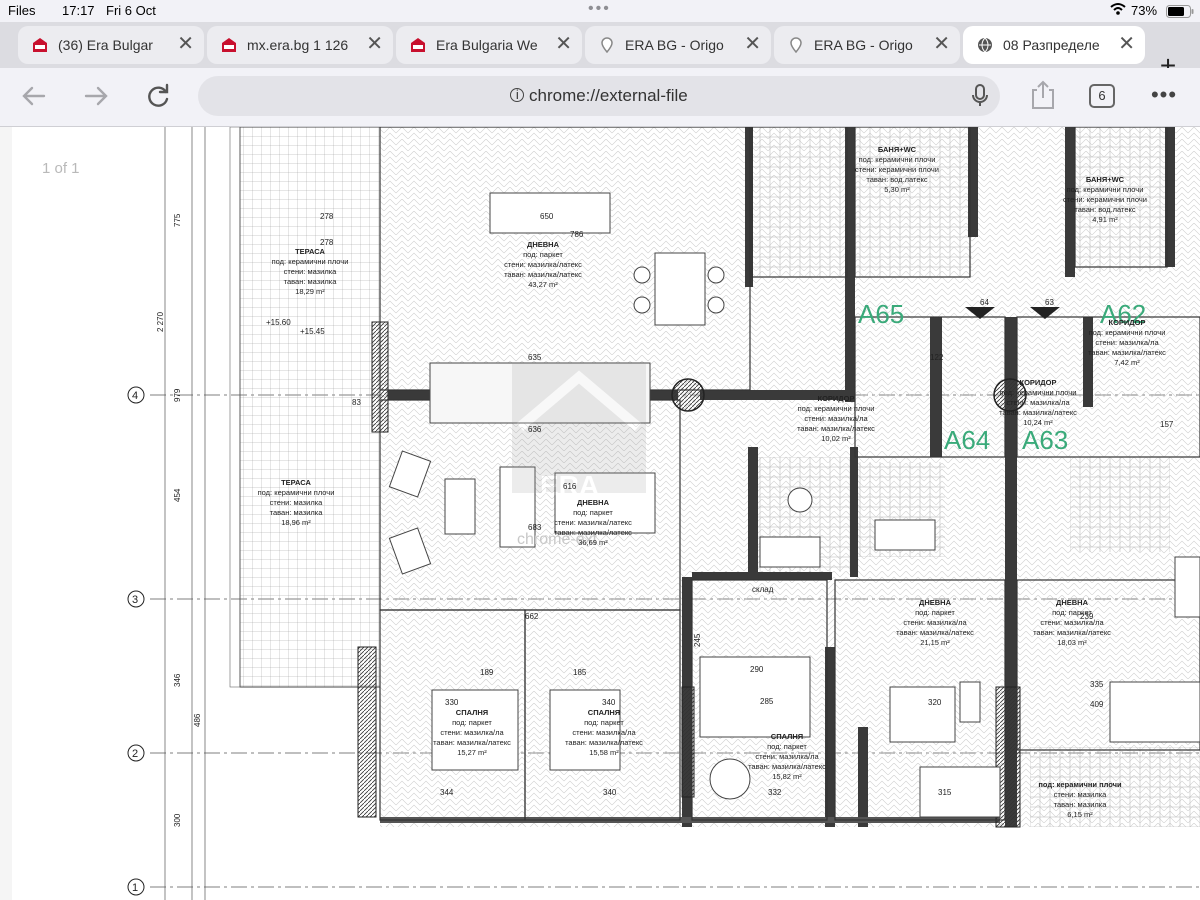 This screenshot has height=900, width=1200. I want to click on dimension-label: 344, so click(447, 792).